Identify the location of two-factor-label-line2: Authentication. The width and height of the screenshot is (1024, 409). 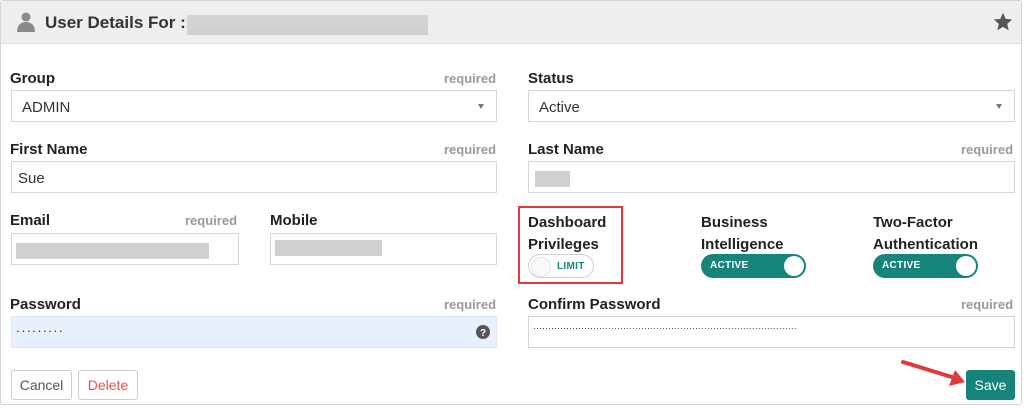
(925, 244).